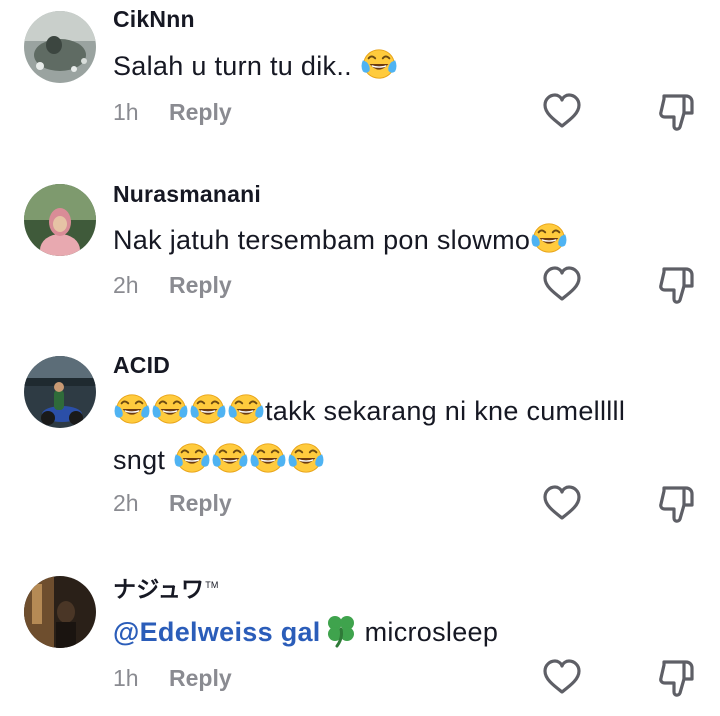 The image size is (720, 716). What do you see at coordinates (341, 630) in the screenshot?
I see `four-leaf-clover-emoji` at bounding box center [341, 630].